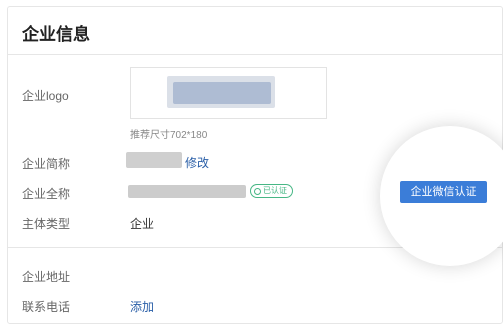 Image resolution: width=503 pixels, height=331 pixels. I want to click on entity-type-label: 主体类型, so click(46, 224).